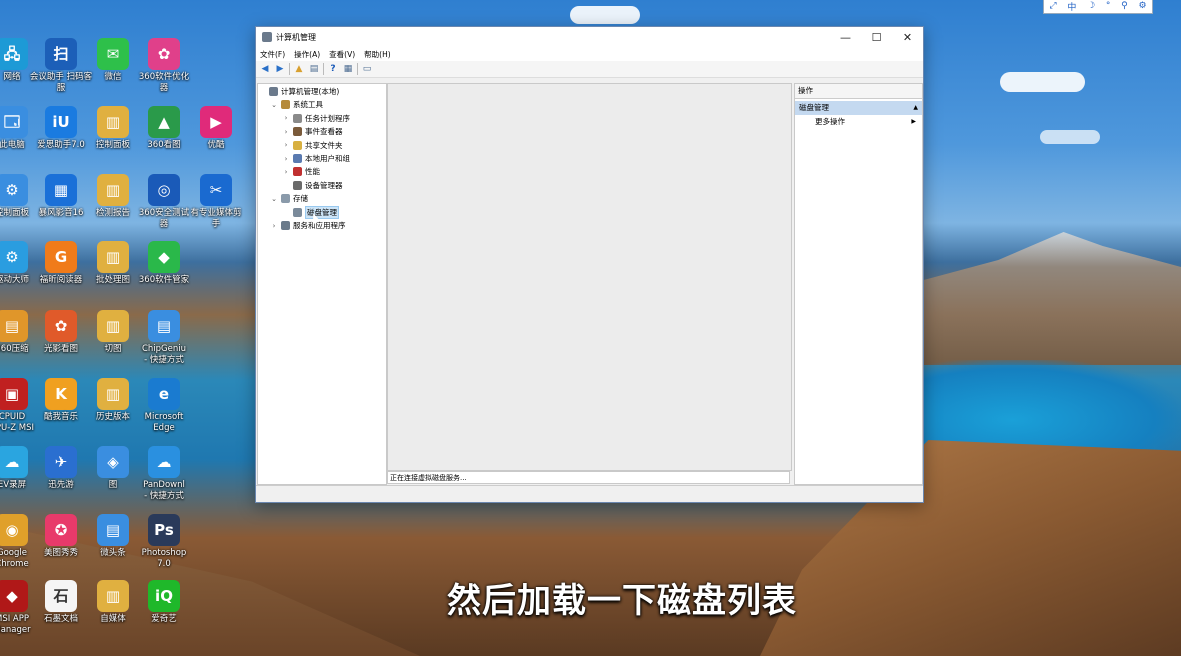 The width and height of the screenshot is (1181, 656). Describe the element at coordinates (113, 530) in the screenshot. I see `app-icon: ▤` at that location.